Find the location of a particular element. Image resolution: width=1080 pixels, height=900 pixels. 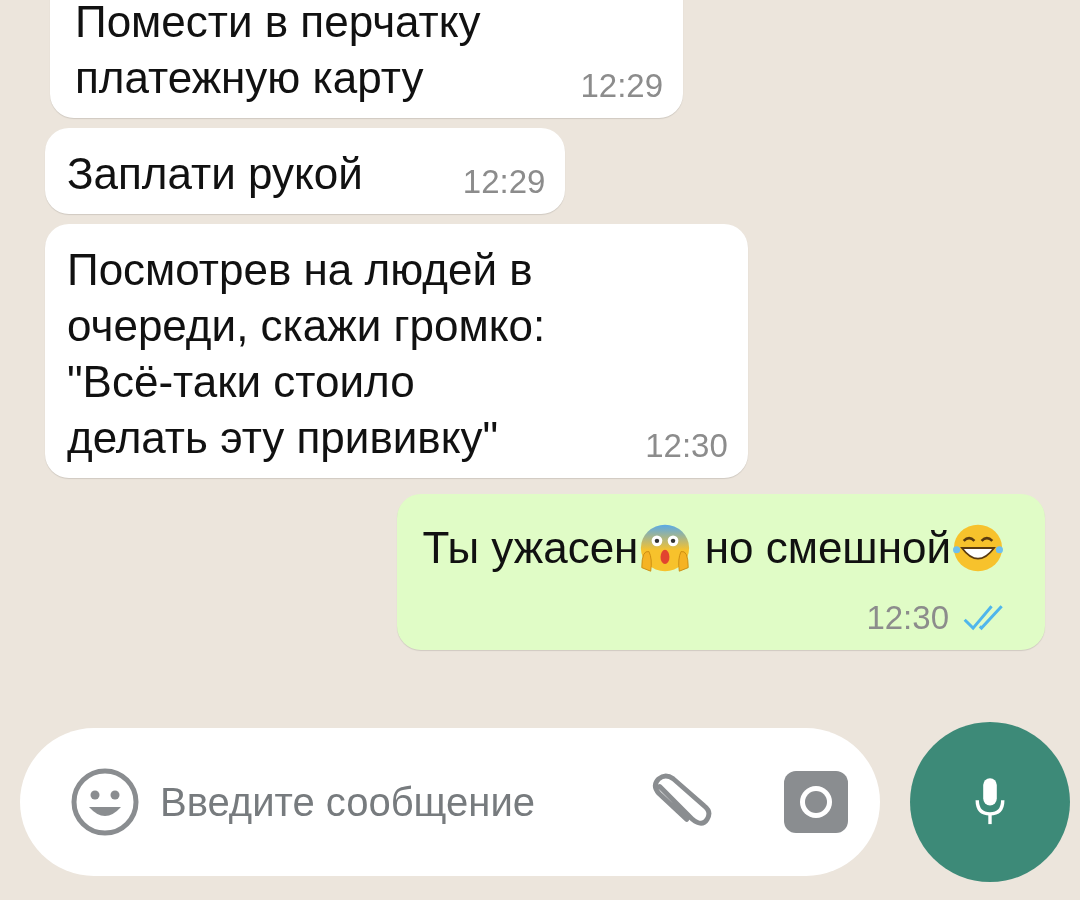

camera-icon is located at coordinates (816, 802).